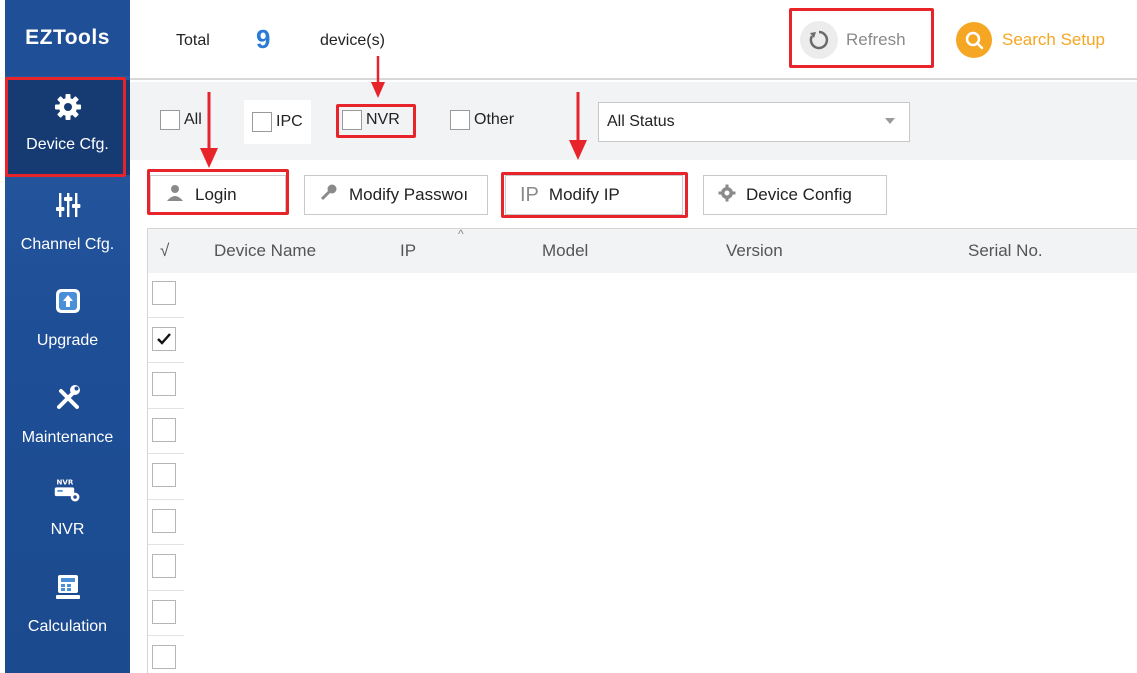 This screenshot has width=1137, height=673. I want to click on refresh-button: Refresh, so click(853, 40).